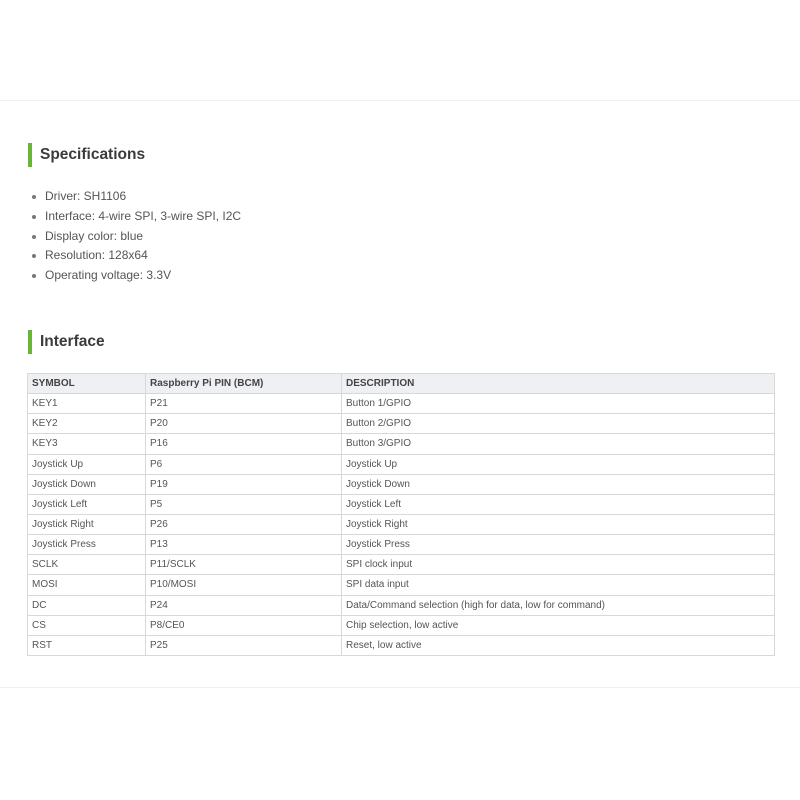  I want to click on table-row: Joystick Press P13 Joystick Press, so click(401, 545).